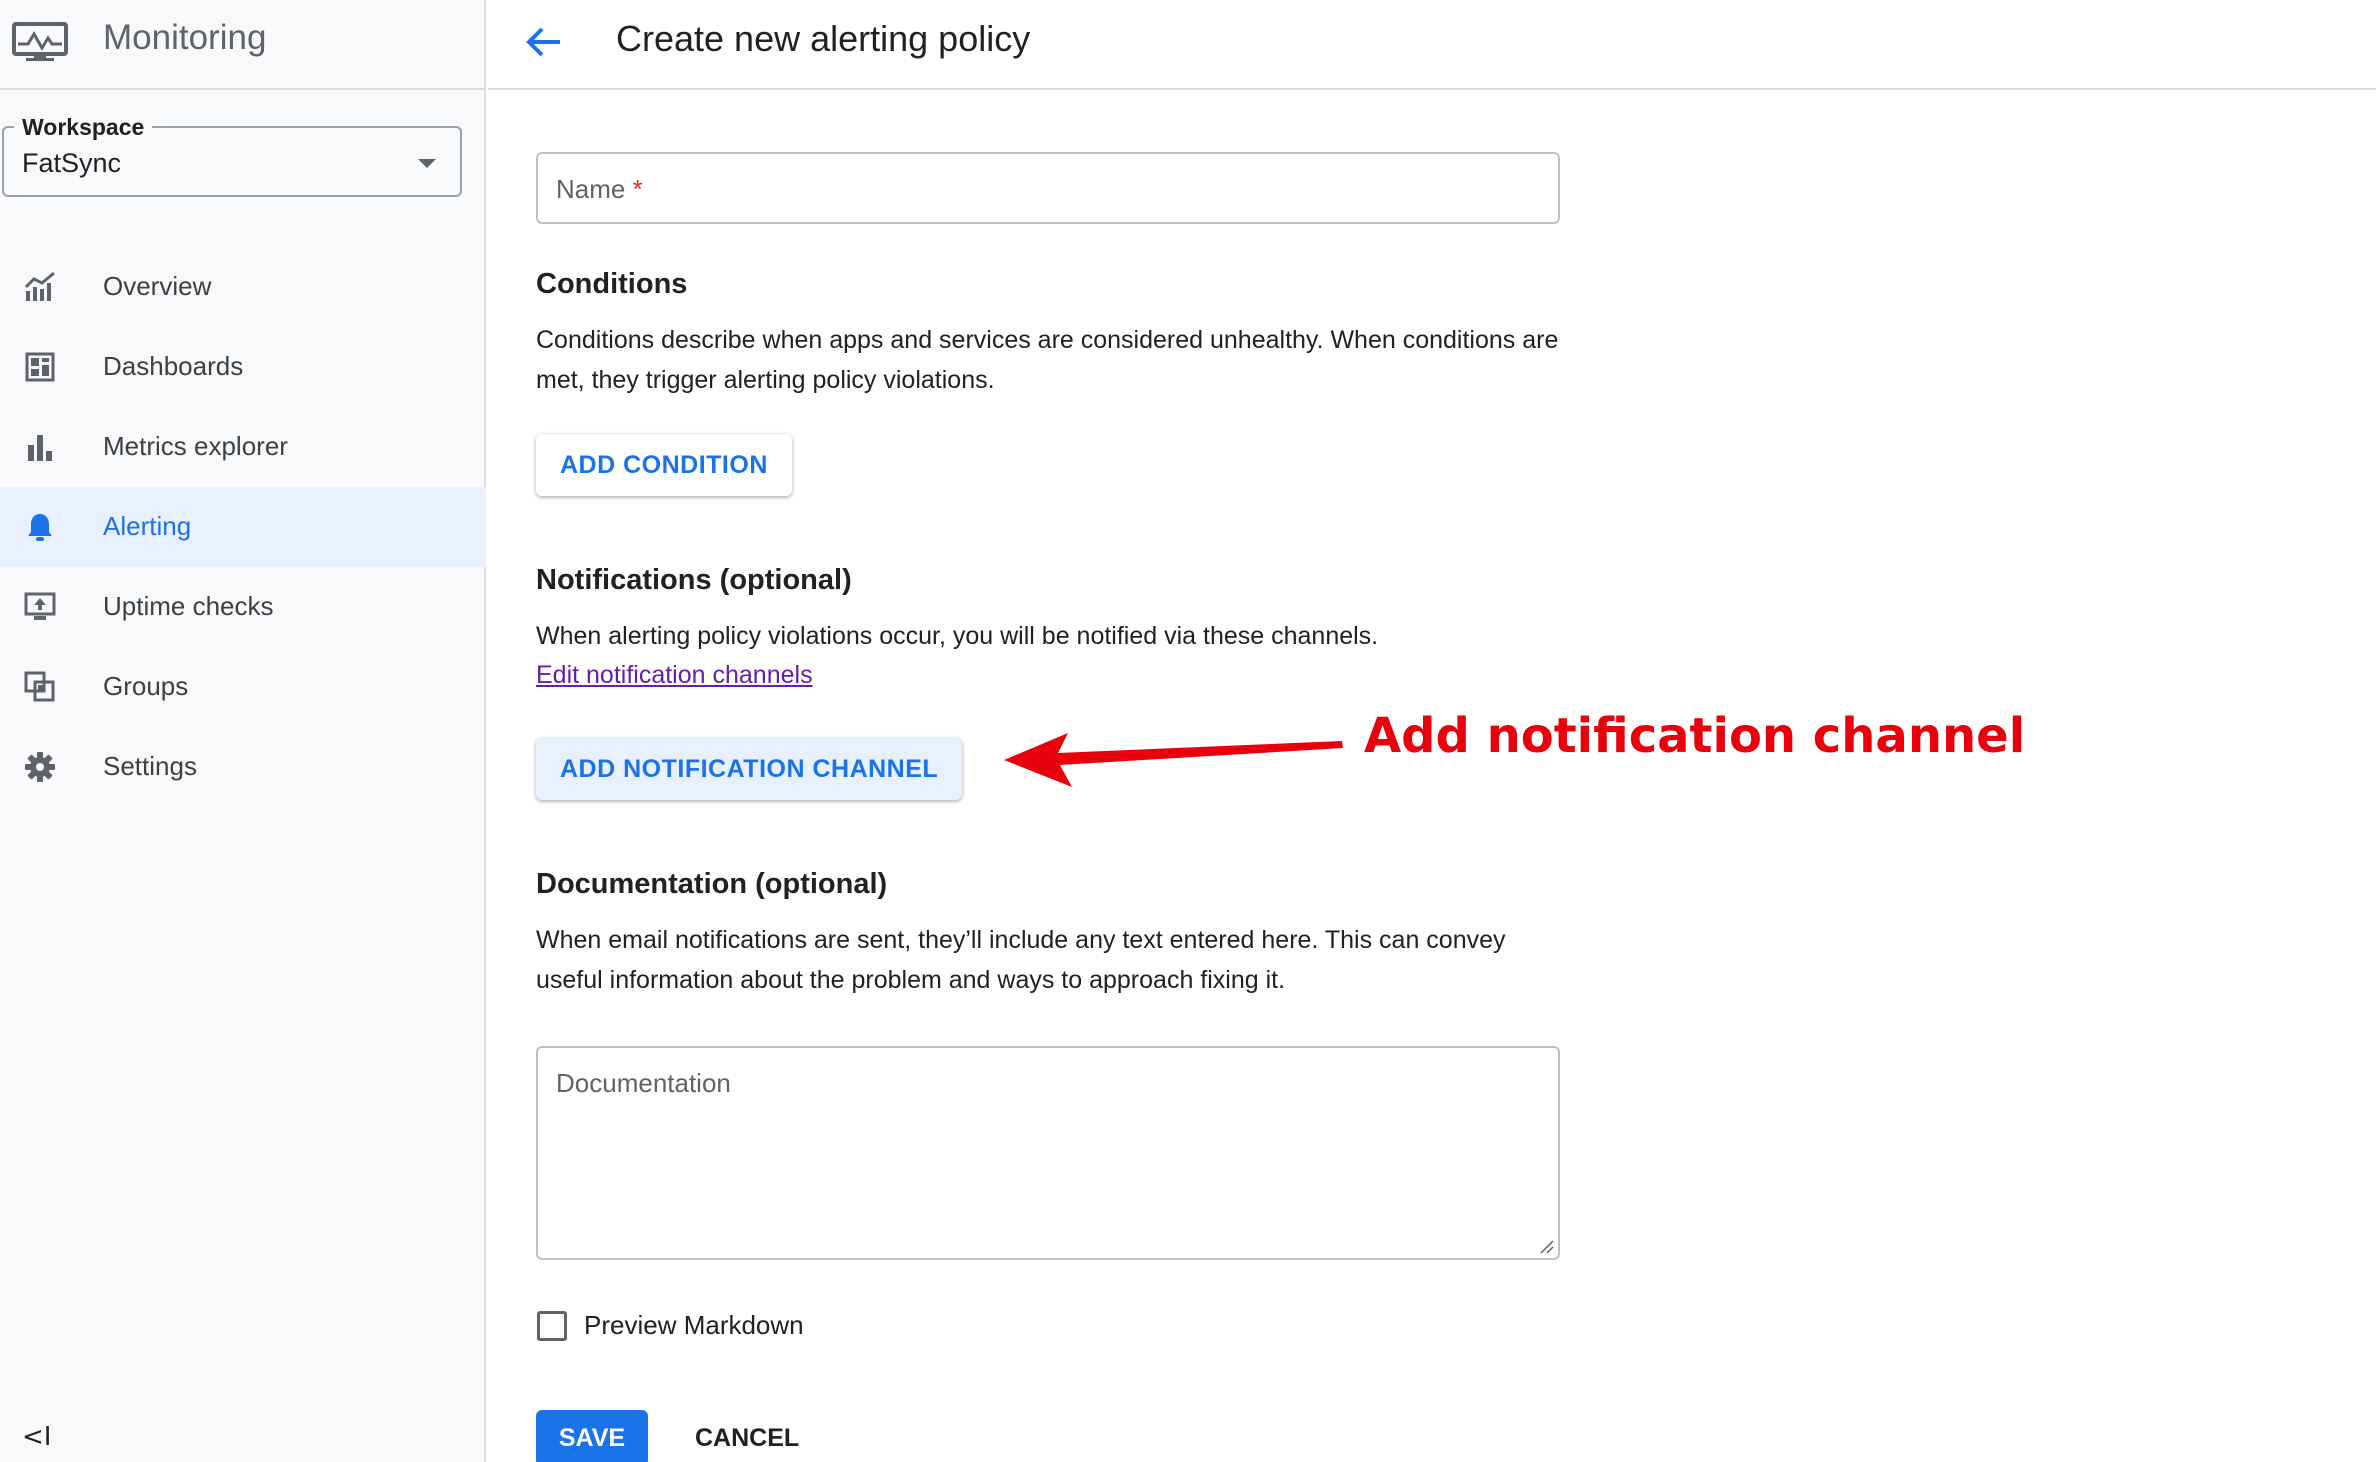  Describe the element at coordinates (637, 189) in the screenshot. I see `required-mark: *` at that location.